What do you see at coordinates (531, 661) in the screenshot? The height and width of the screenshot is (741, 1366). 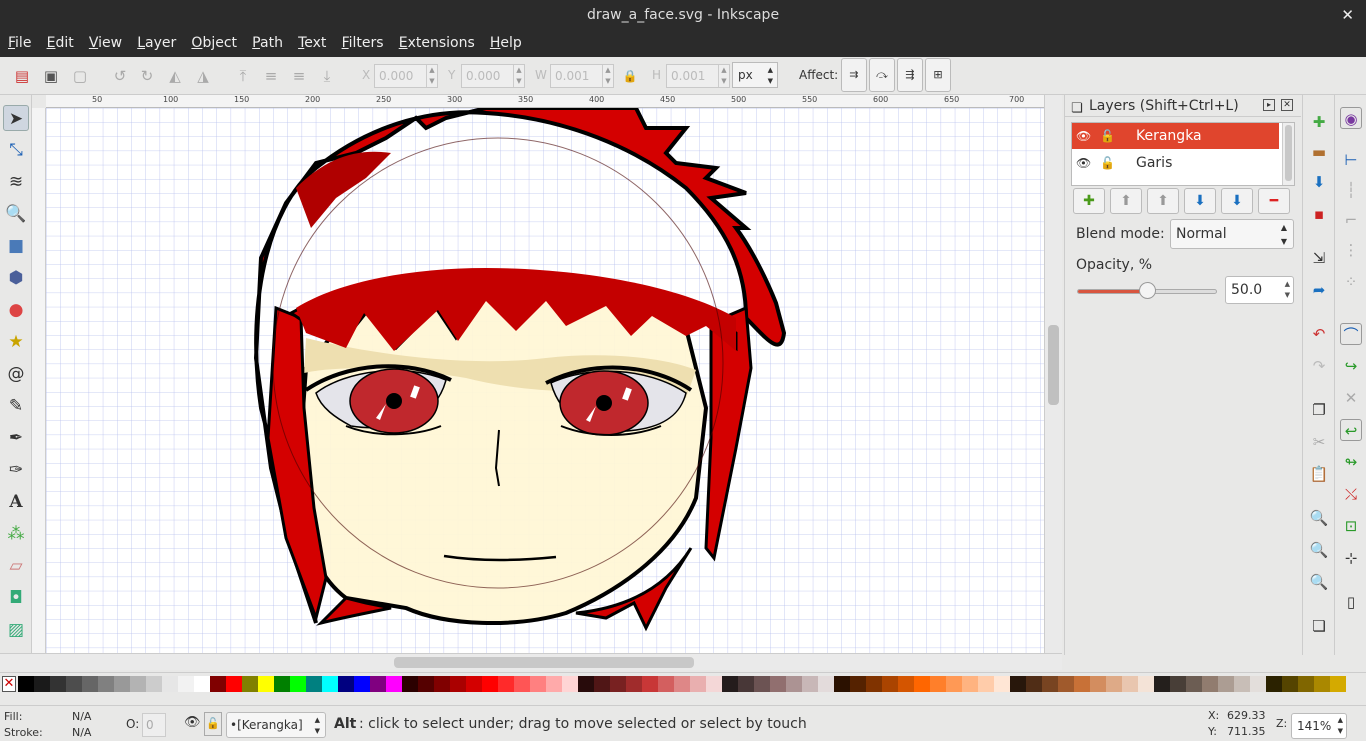 I see `horizontal-scrollbar` at bounding box center [531, 661].